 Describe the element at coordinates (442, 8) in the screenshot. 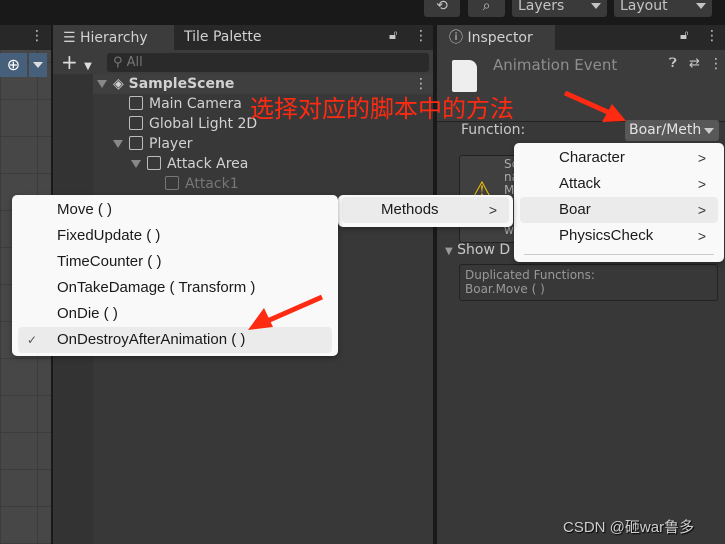

I see `history-button: ⟲` at that location.